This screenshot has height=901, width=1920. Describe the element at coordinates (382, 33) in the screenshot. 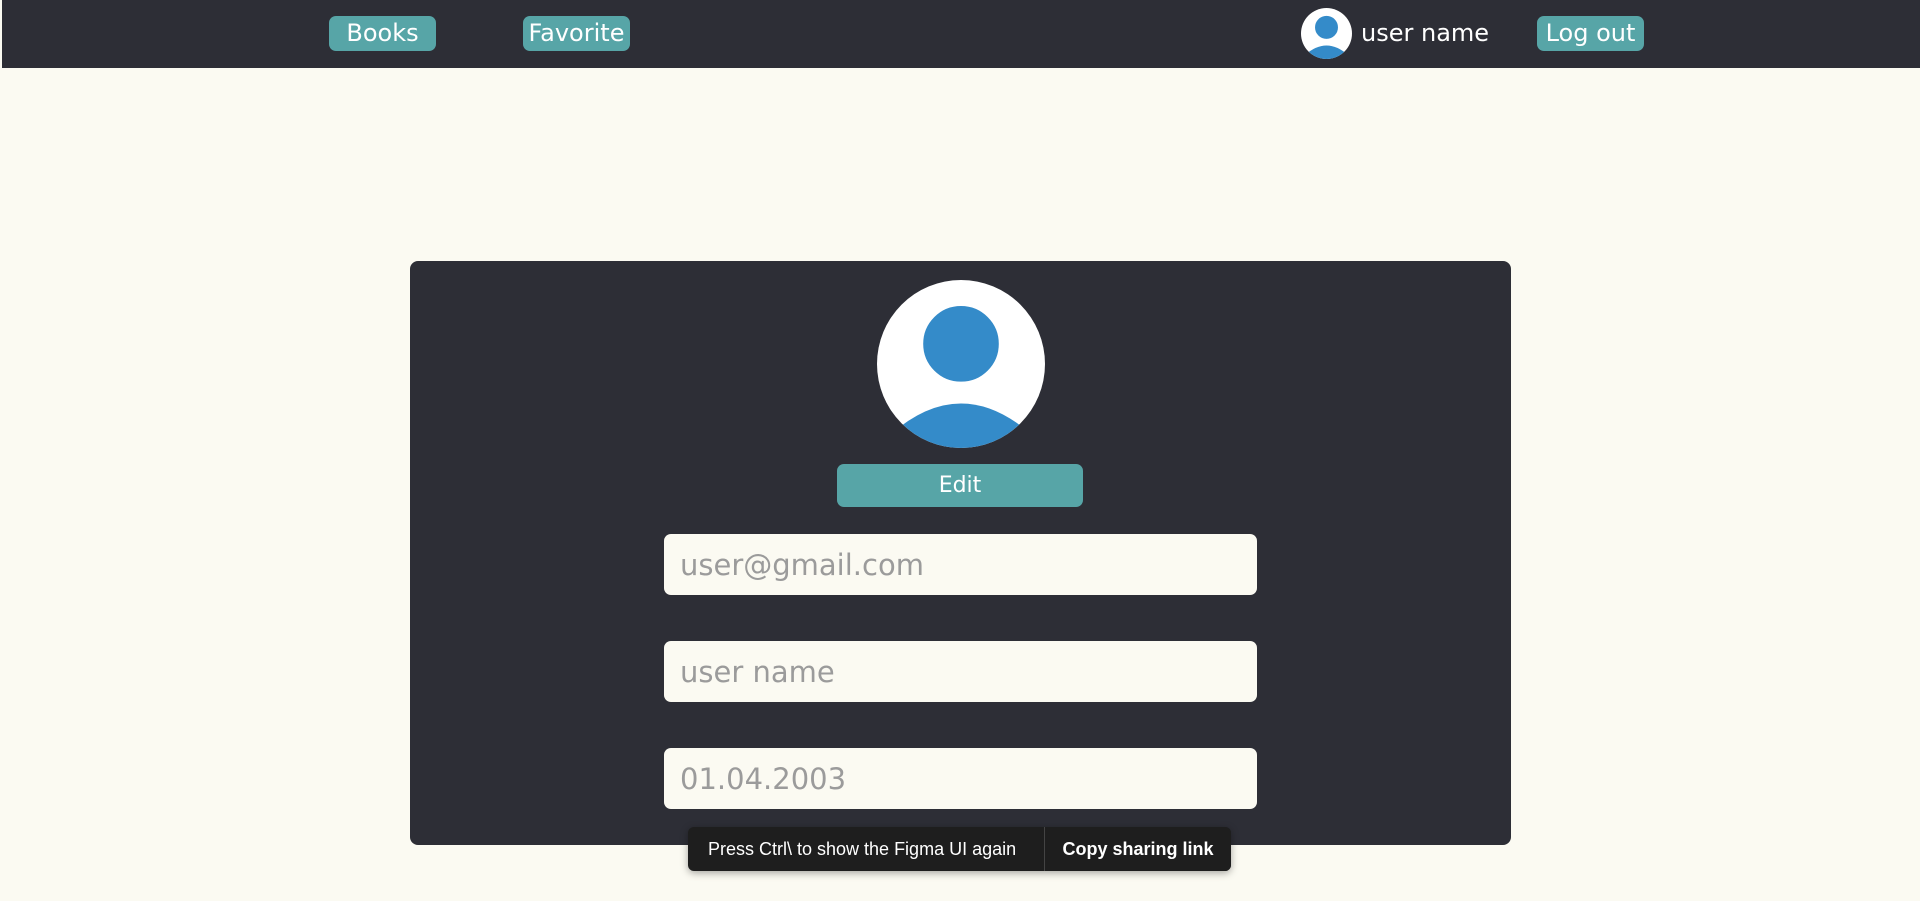

I see `books-nav-button: Books` at that location.